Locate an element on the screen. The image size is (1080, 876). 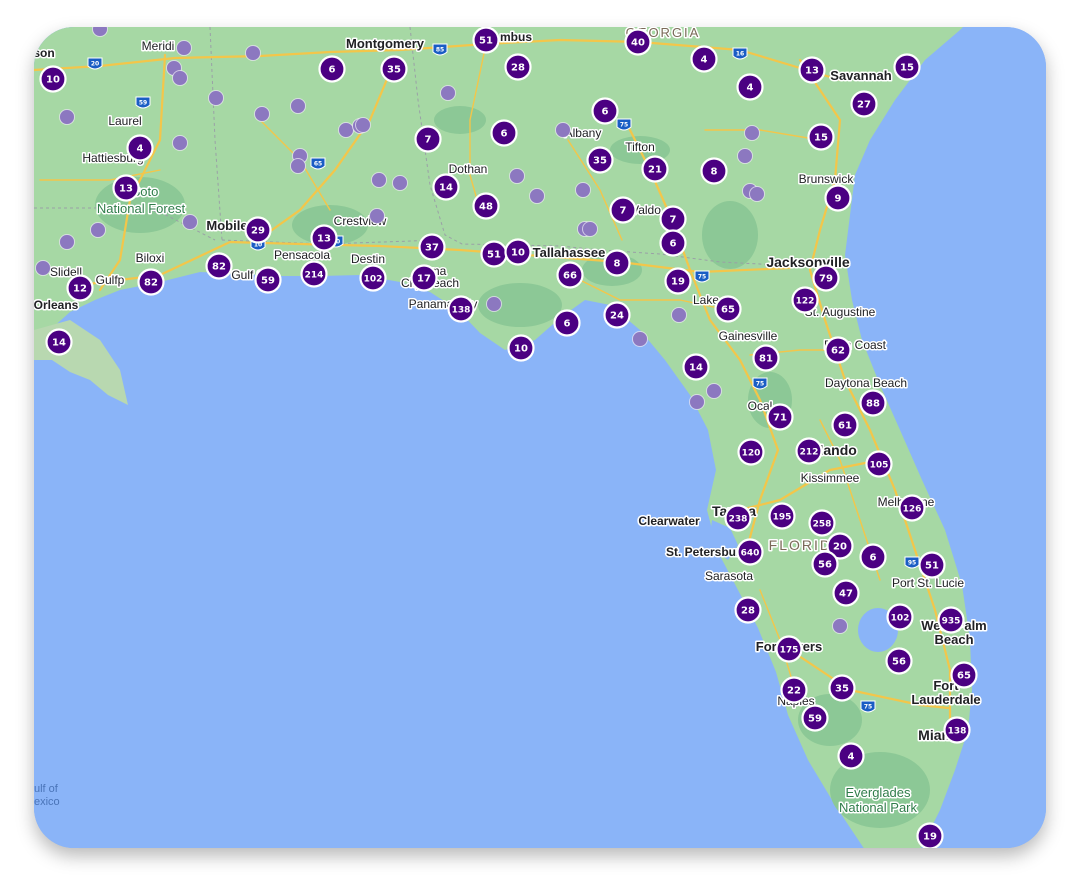
cluster-marker: 238 is located at coordinates (738, 518).